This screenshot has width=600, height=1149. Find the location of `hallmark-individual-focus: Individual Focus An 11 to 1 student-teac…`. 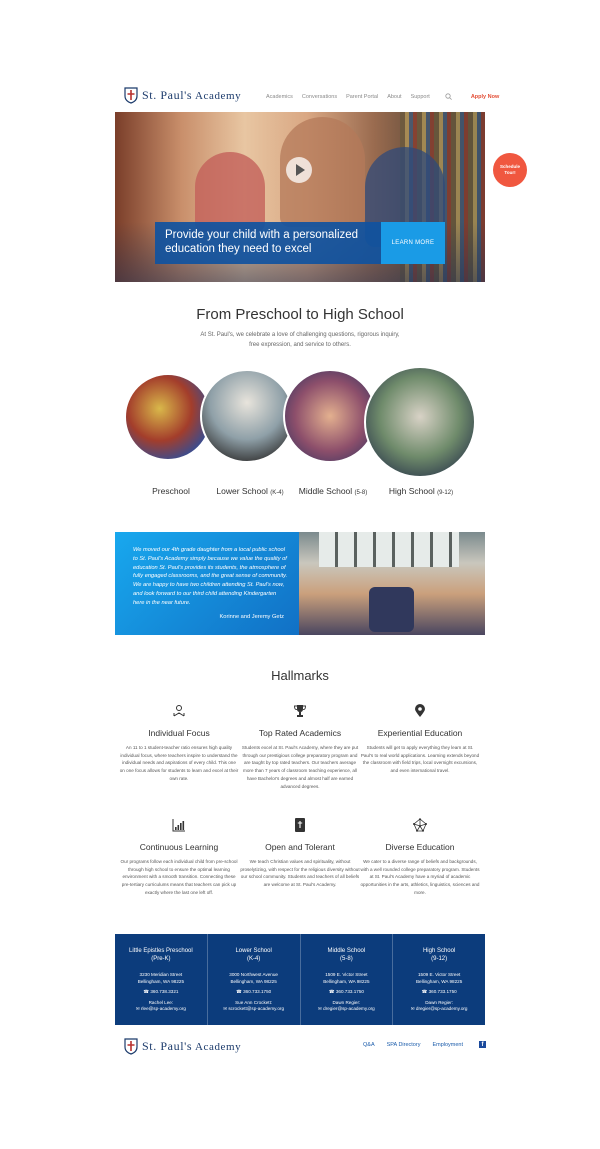

hallmark-individual-focus: Individual Focus An 11 to 1 student-teac… is located at coordinates (179, 743).